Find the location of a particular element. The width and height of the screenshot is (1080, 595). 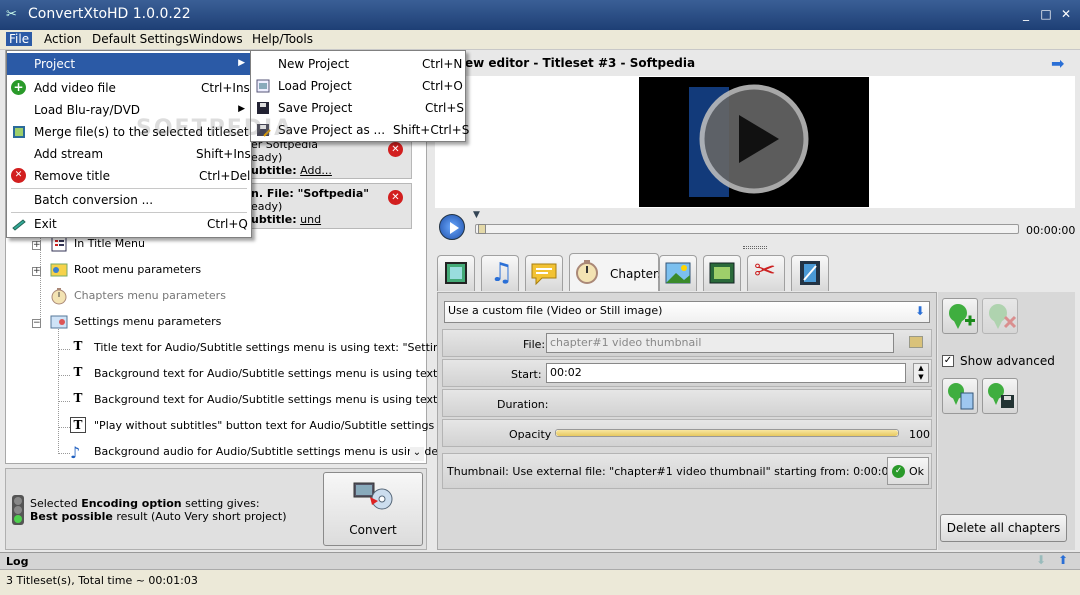

menu-item-project: Project ▶ is located at coordinates (129, 64).